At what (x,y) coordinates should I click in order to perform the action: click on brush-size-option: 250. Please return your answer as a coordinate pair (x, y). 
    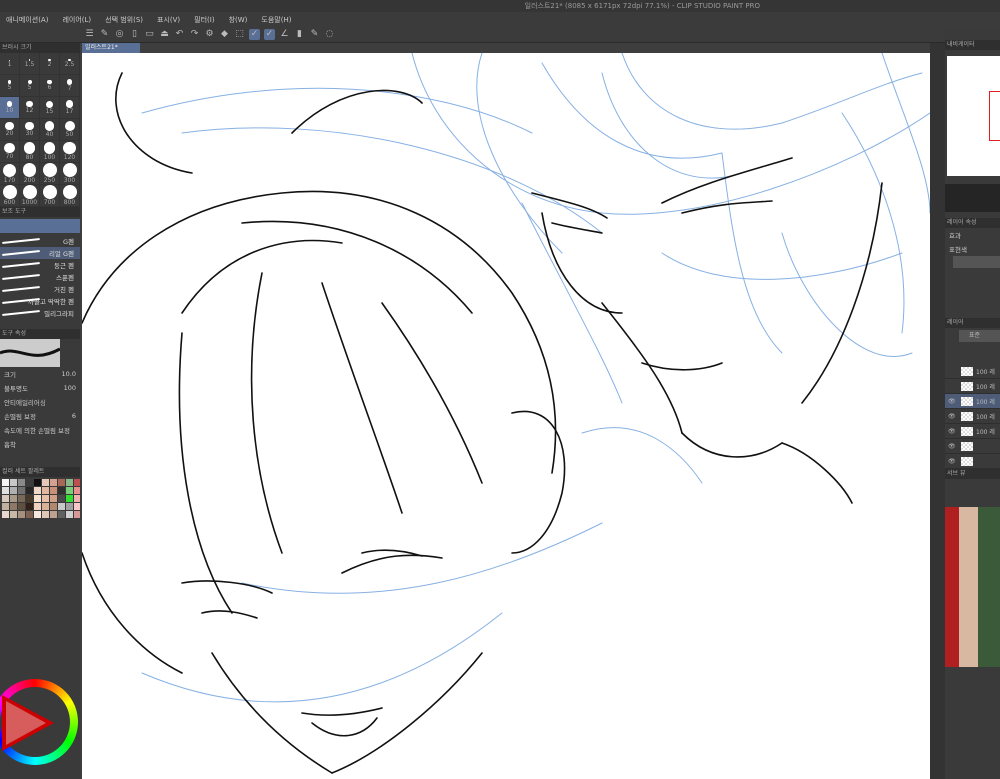
    Looking at the image, I should click on (50, 174).